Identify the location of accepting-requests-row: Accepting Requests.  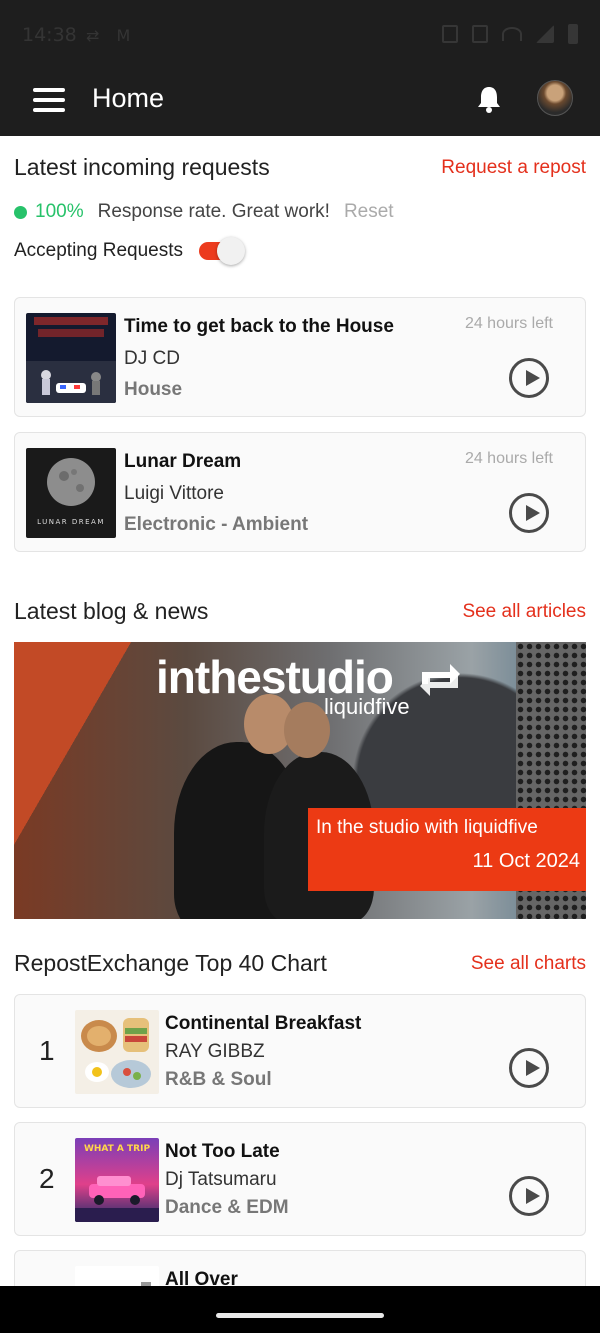
(129, 251).